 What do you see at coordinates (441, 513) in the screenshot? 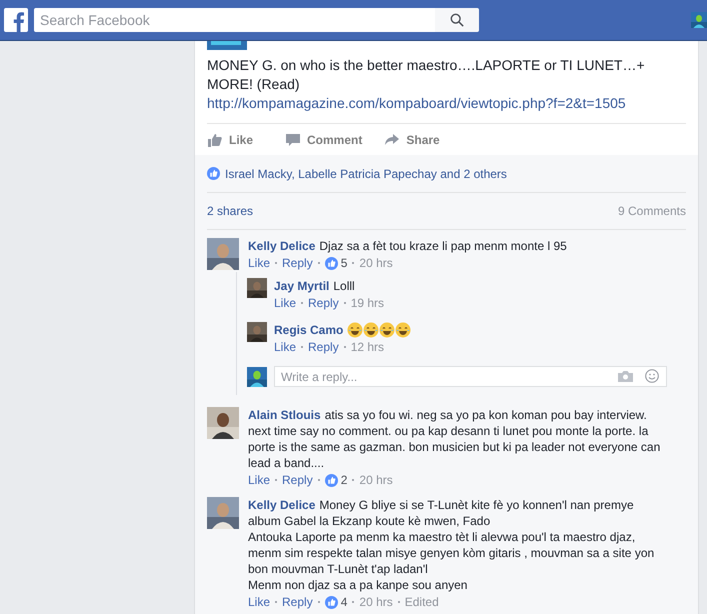
I see `comment-text: Kelly Delice Money G bliye si se T-Lunèt kite fè yo konnen'l nan premye album Gabel la Ekzanp koute kè mwen, Fado` at bounding box center [441, 513].